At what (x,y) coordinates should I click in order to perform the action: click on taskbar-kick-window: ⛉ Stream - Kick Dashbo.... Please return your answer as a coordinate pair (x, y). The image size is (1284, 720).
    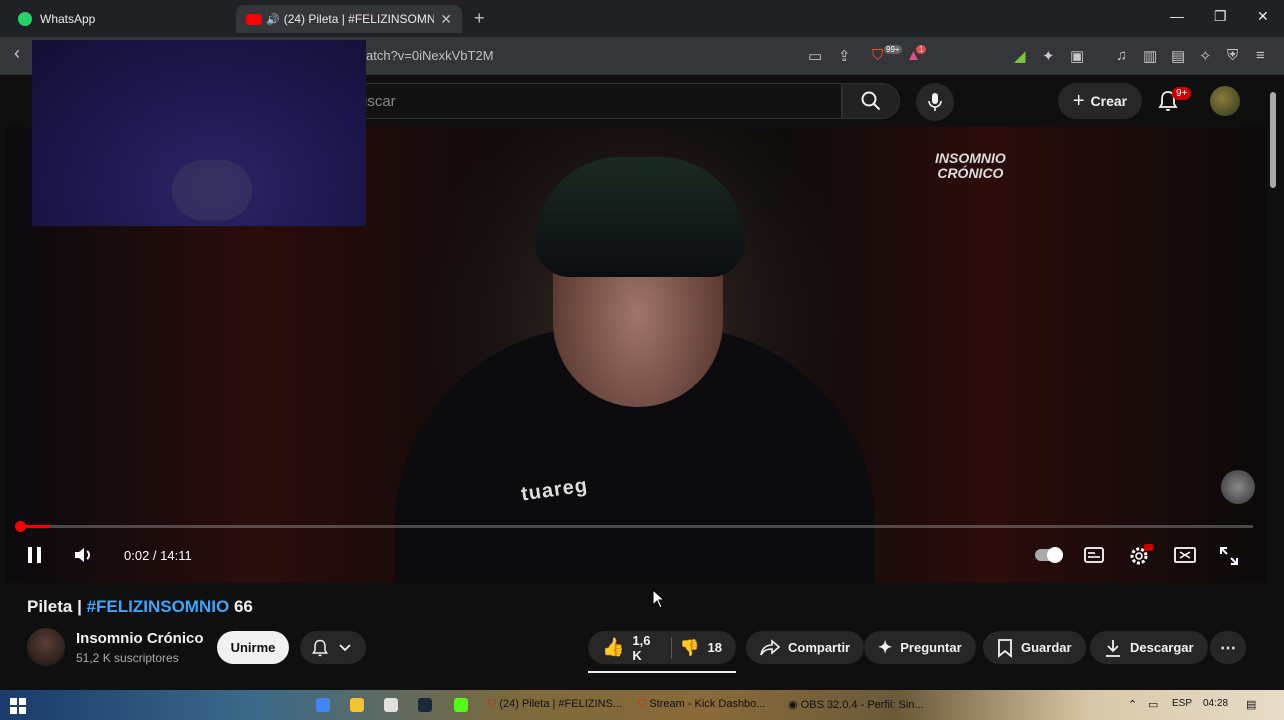
    Looking at the image, I should click on (701, 704).